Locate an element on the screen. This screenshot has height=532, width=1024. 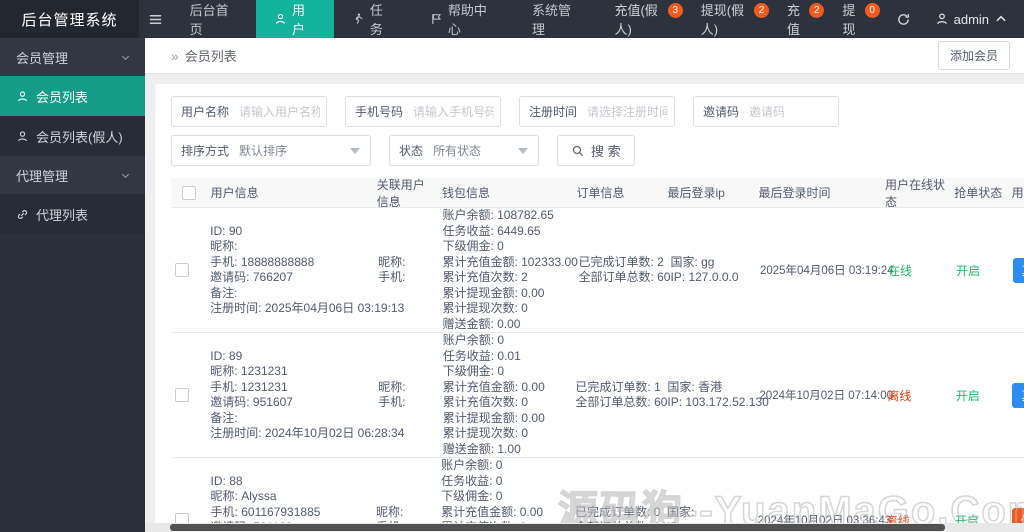
horizontal-scrollbar-thumb is located at coordinates (557, 527).